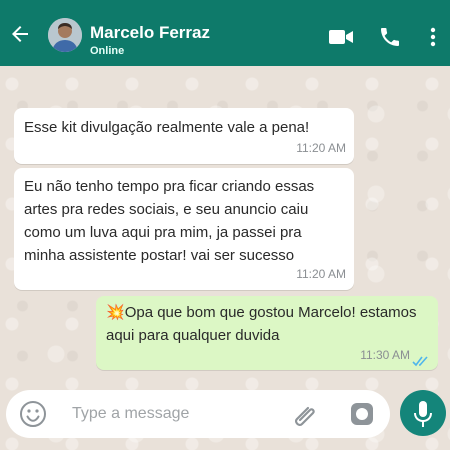 This screenshot has height=450, width=450. I want to click on phone-icon, so click(390, 37).